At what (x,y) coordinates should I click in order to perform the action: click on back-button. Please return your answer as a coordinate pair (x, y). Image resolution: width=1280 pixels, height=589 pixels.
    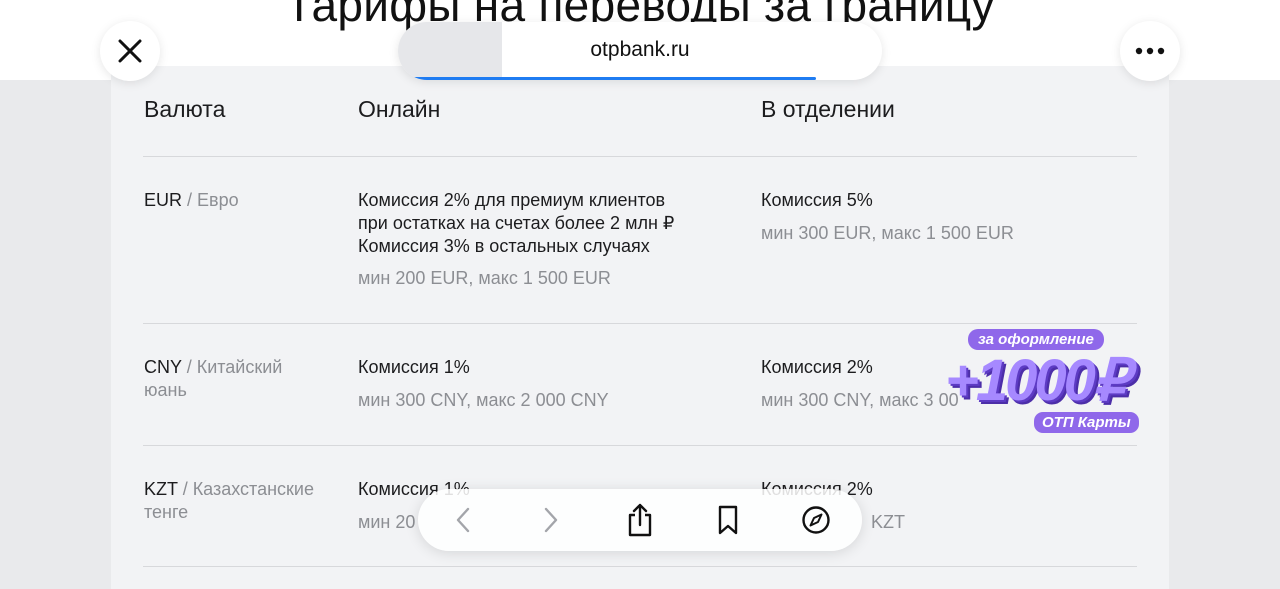
    Looking at the image, I should click on (463, 520).